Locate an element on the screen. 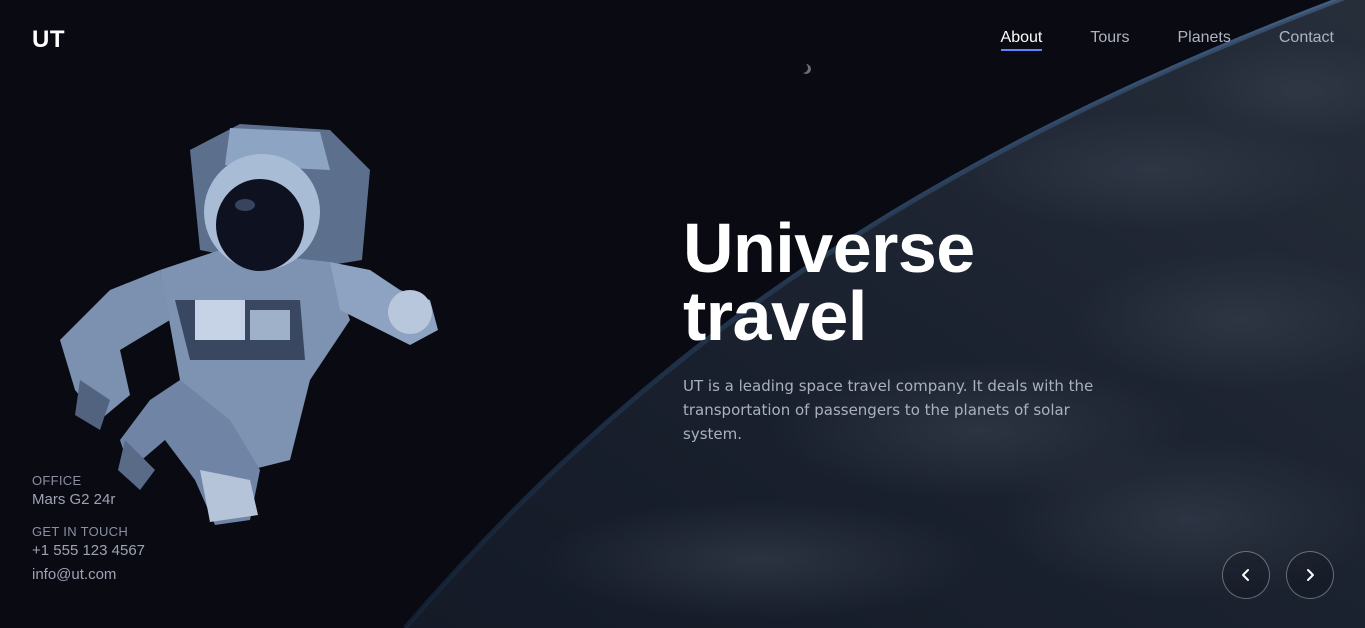 The width and height of the screenshot is (1365, 628). get-in-touch-label: GET IN TOUCH is located at coordinates (80, 531).